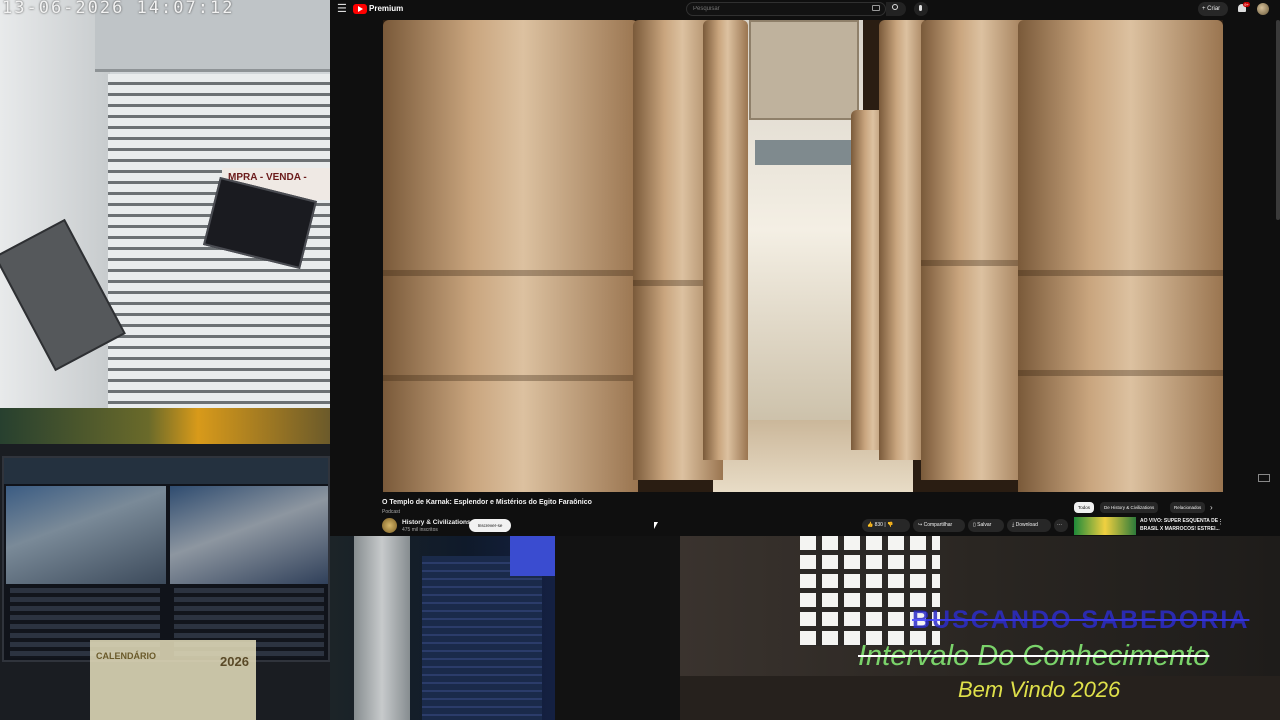 This screenshot has width=1280, height=720. I want to click on create-button: + Criar, so click(1213, 9).